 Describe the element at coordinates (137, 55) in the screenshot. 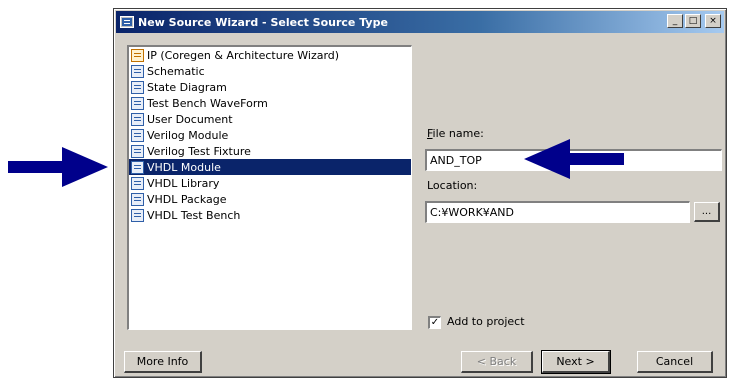

I see `ip-core-icon` at that location.